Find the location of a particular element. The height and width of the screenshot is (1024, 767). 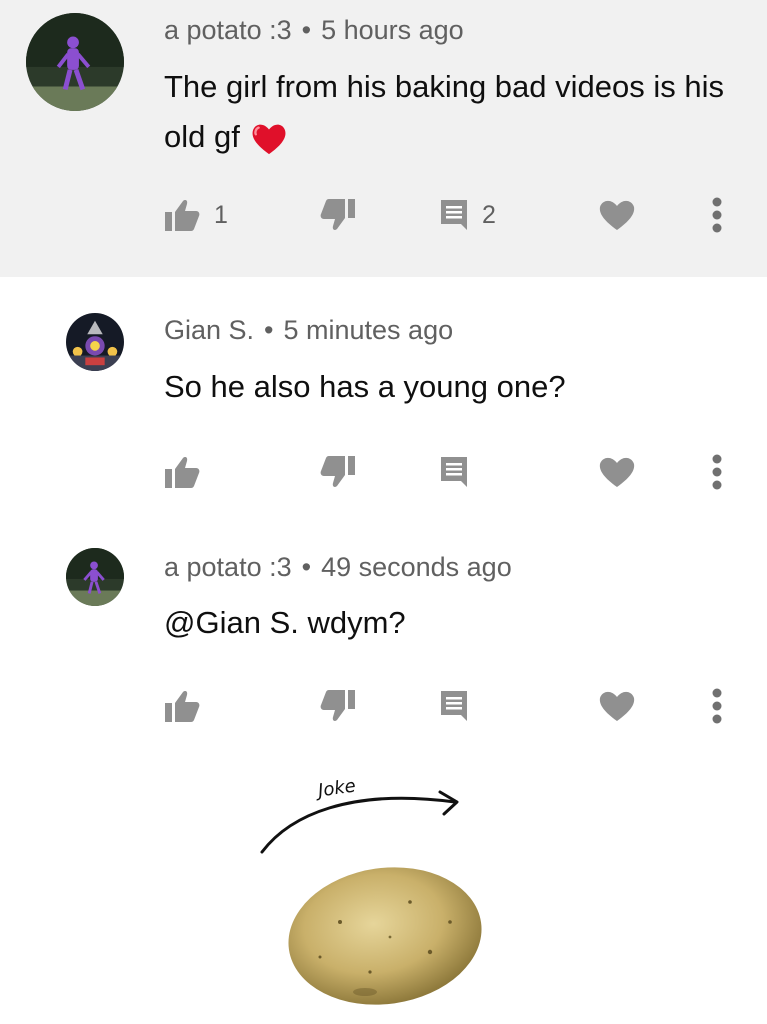

red-heart-emoji is located at coordinates (269, 139).